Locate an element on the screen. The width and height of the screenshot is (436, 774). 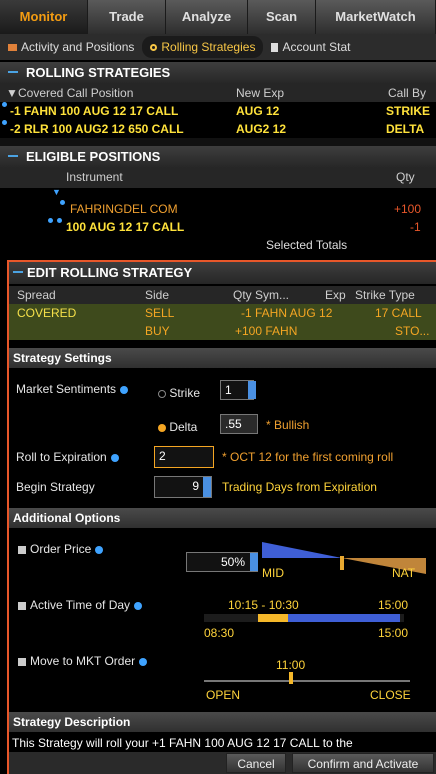
col-qty: Qty is located at coordinates (405, 177).